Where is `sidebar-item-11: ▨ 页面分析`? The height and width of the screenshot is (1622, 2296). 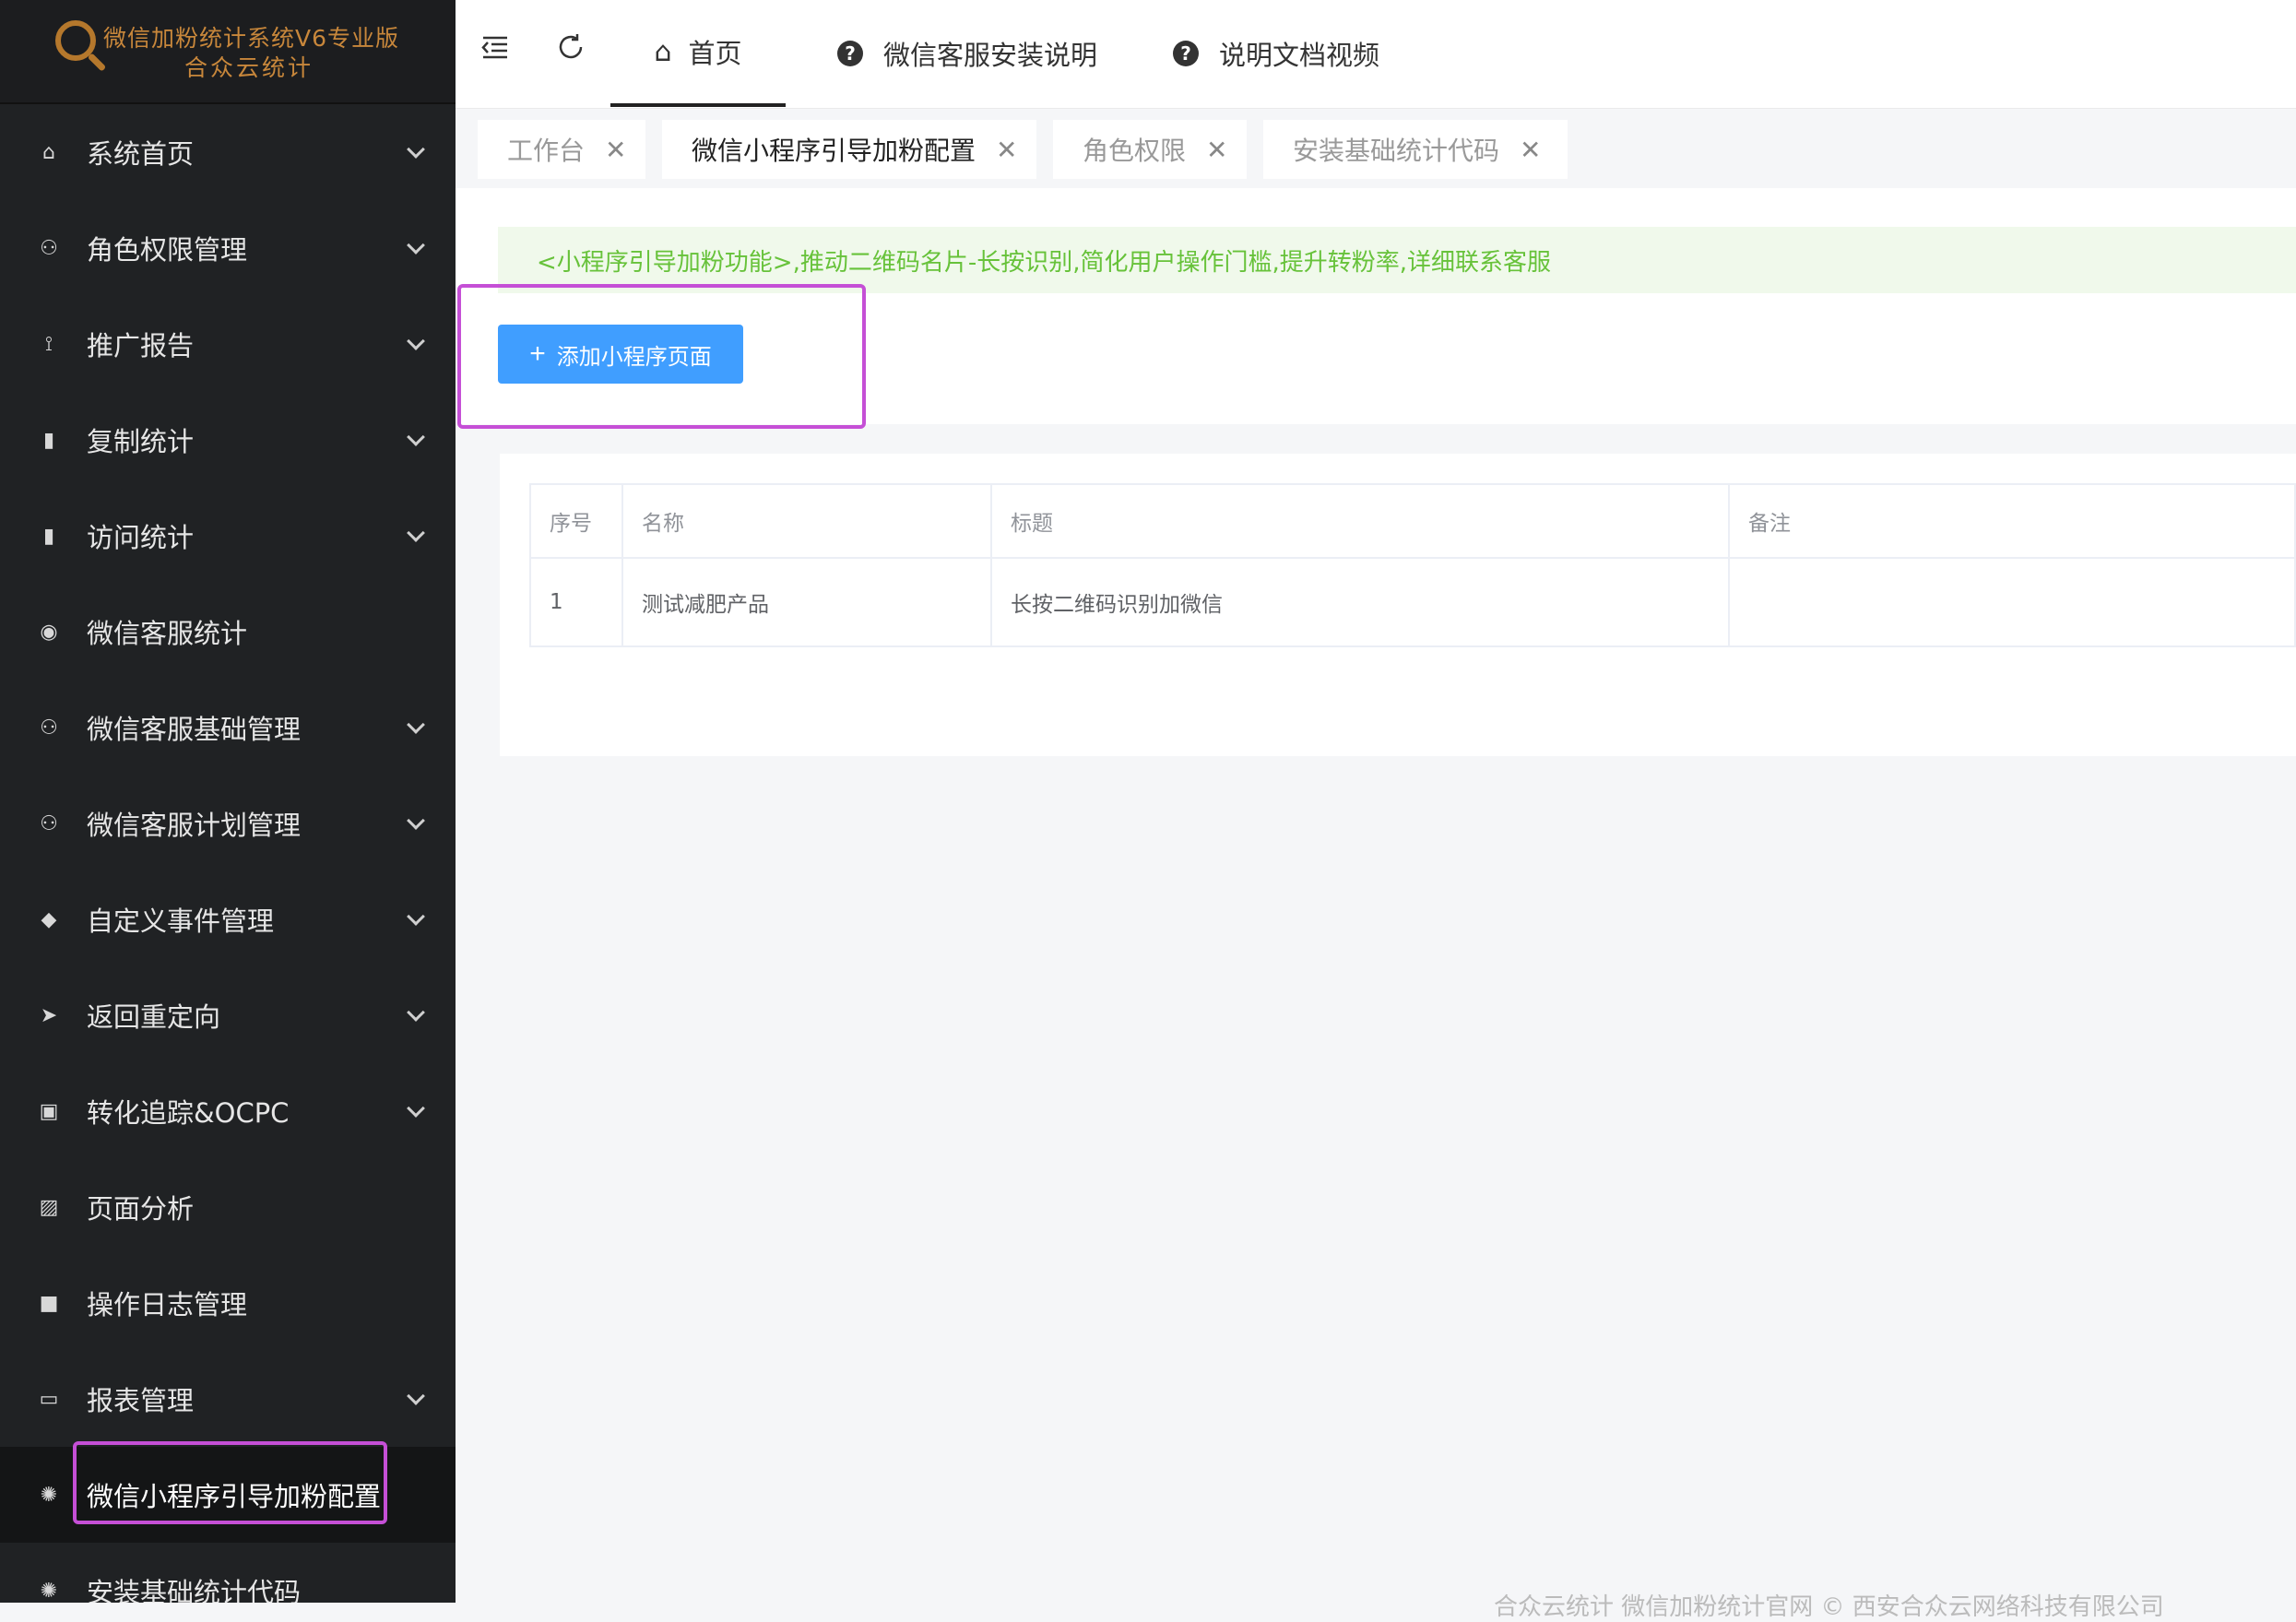 sidebar-item-11: ▨ 页面分析 is located at coordinates (228, 1207).